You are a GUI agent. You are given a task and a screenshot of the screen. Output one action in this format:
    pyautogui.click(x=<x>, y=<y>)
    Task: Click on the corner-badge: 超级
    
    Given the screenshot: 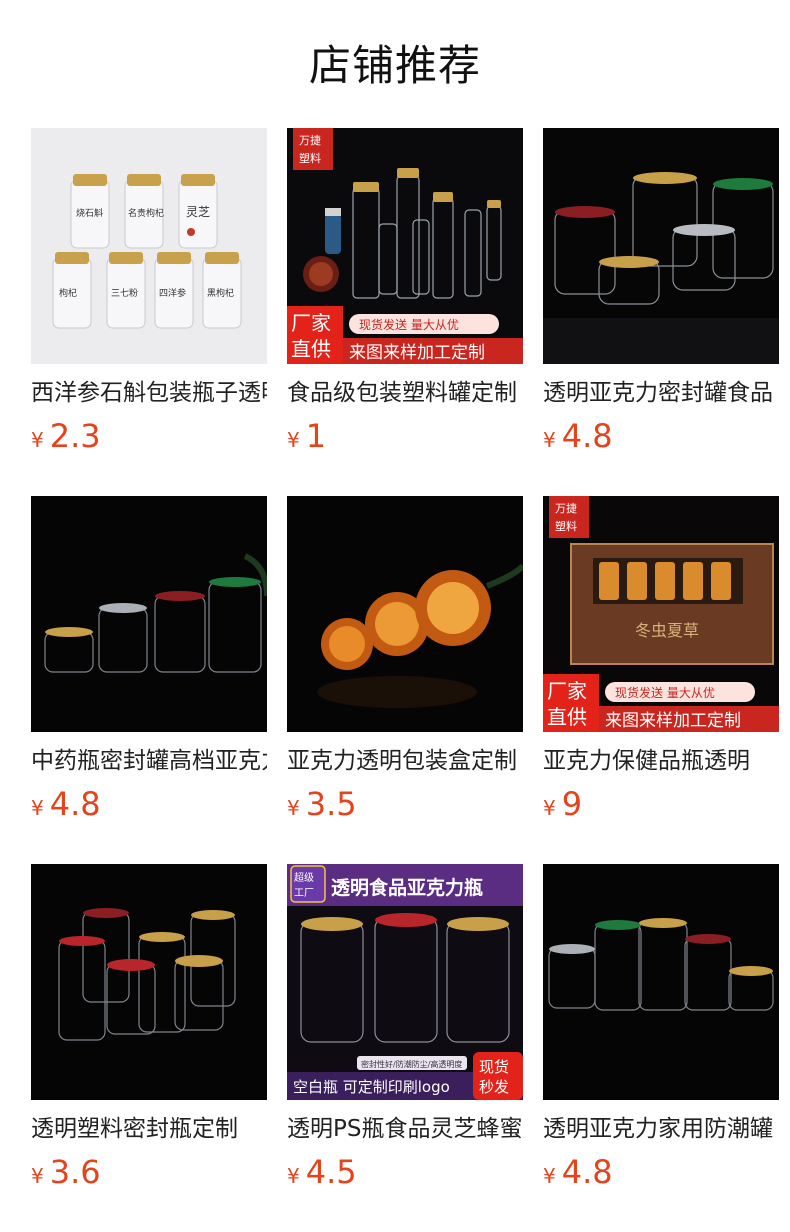 What is the action you would take?
    pyautogui.click(x=304, y=877)
    